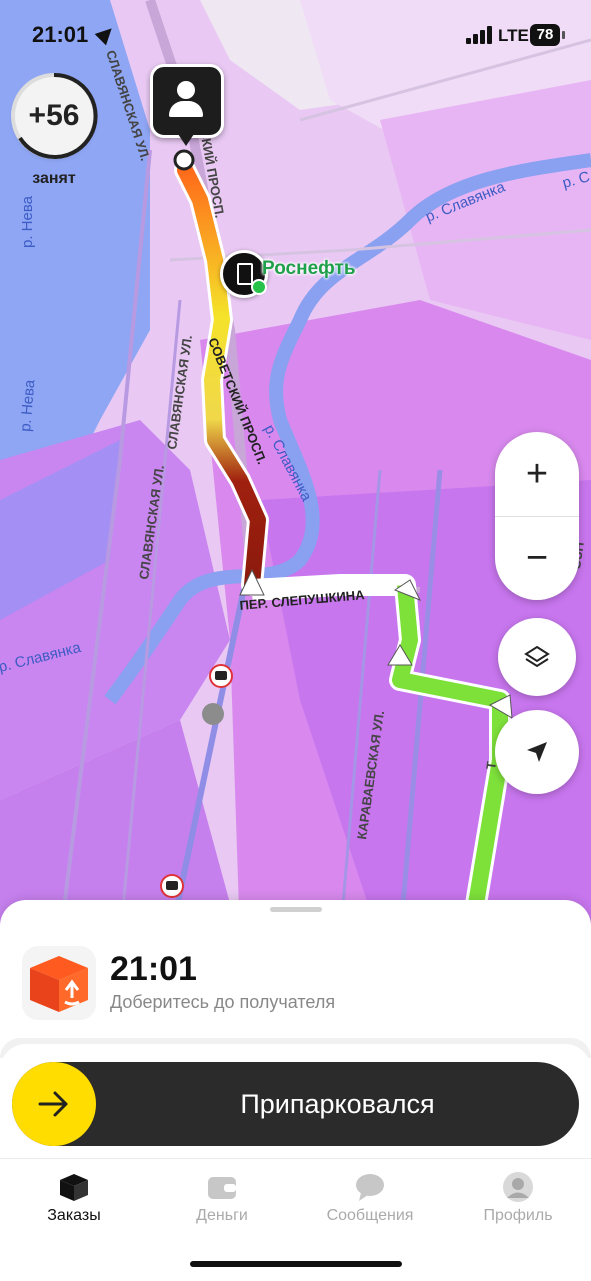  I want to click on navigation-arrow-icon, so click(537, 752).